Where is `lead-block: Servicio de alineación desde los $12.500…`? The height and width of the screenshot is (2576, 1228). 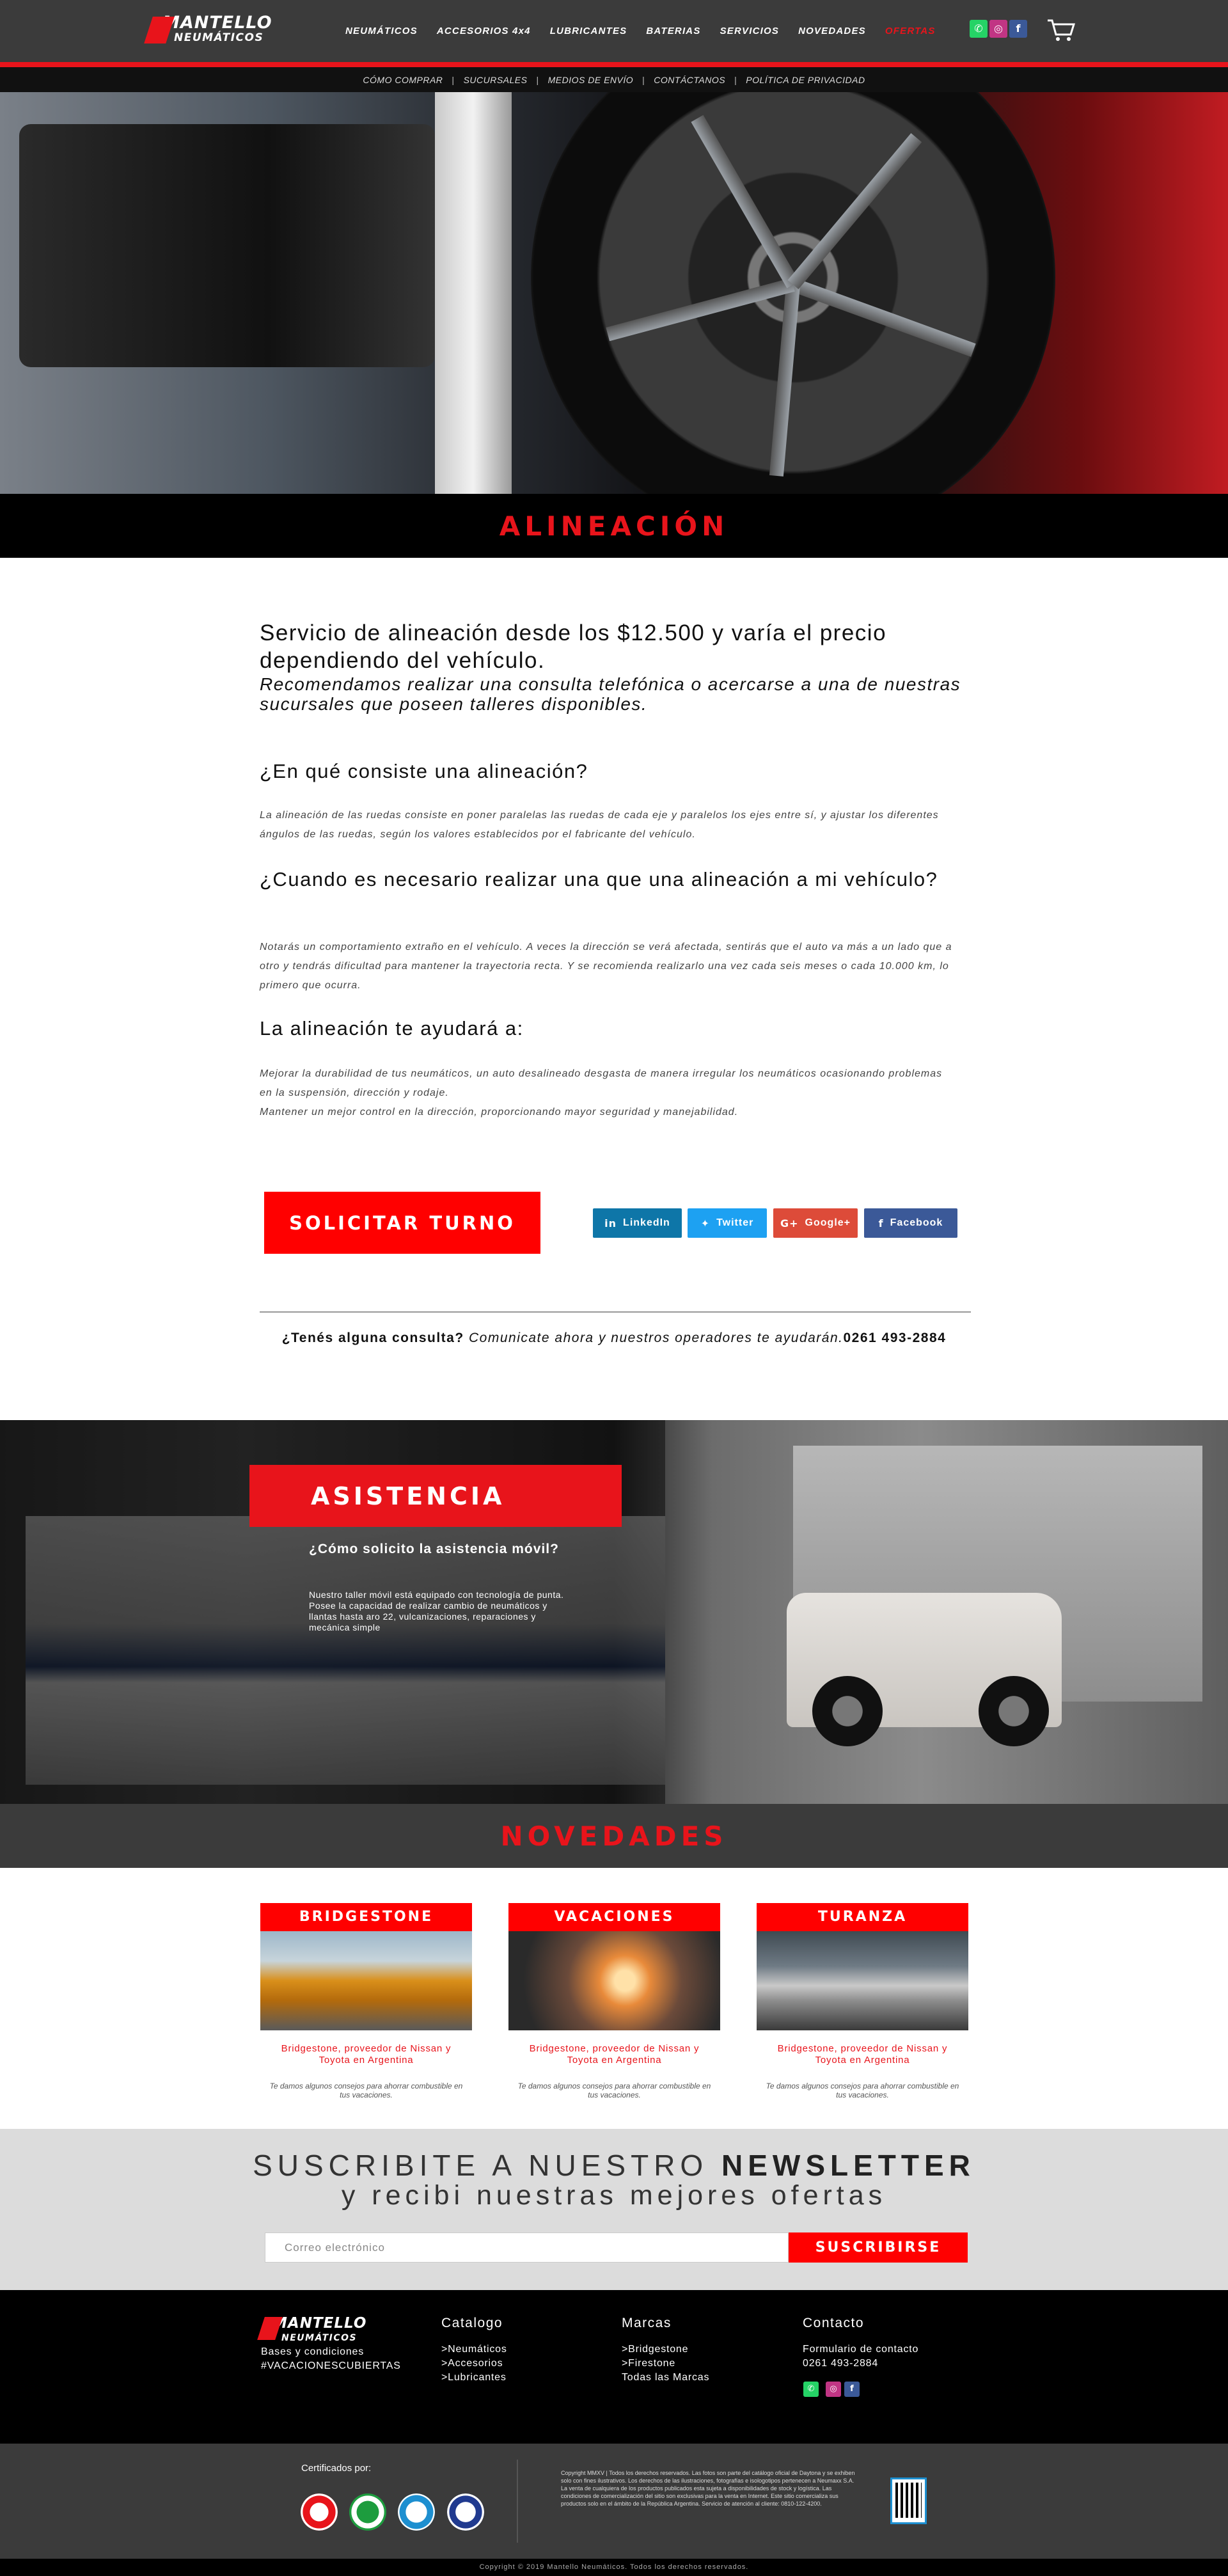
lead-block: Servicio de alineación desde los $12.500… is located at coordinates (615, 666).